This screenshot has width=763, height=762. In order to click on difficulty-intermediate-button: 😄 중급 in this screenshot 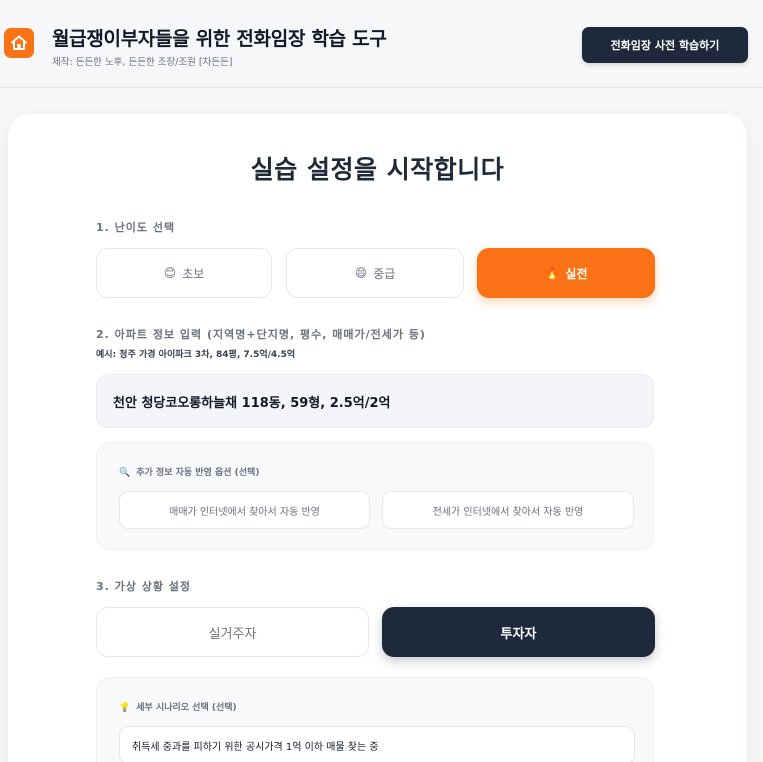, I will do `click(375, 273)`.